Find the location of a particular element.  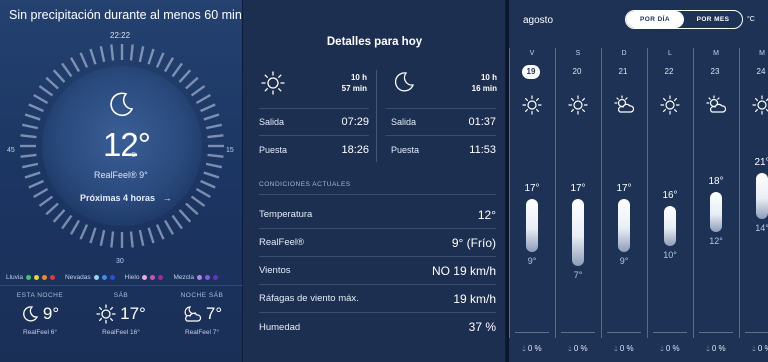

day-date: 20 is located at coordinates (577, 71).